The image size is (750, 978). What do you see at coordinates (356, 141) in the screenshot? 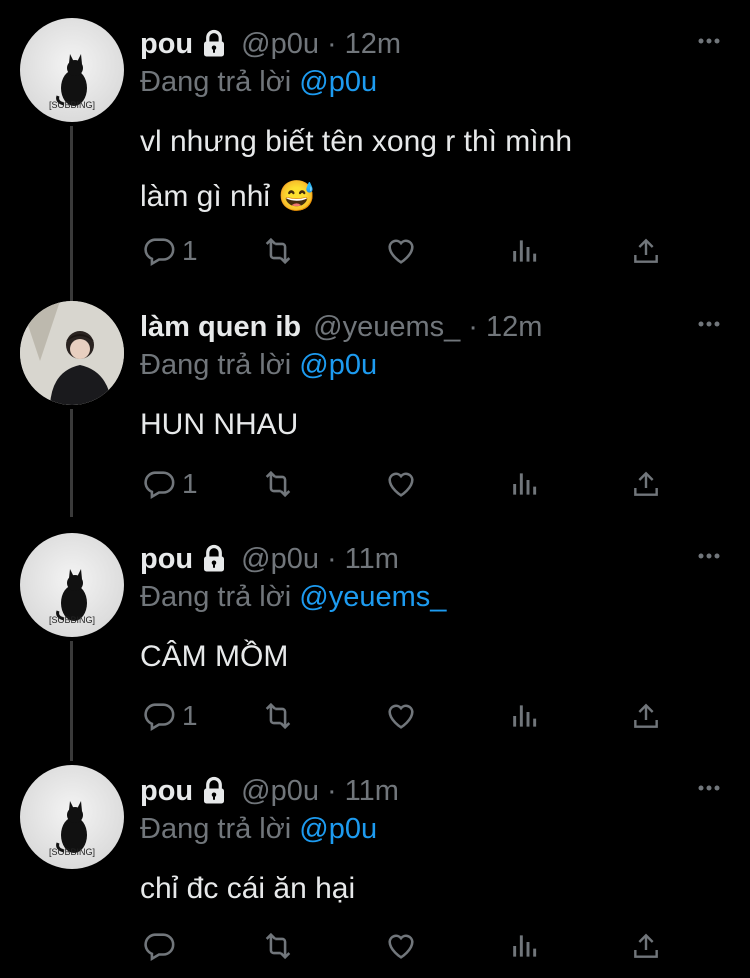
I see `tweet-text-line: vl nhưng biết tên xong r thì mình` at bounding box center [356, 141].